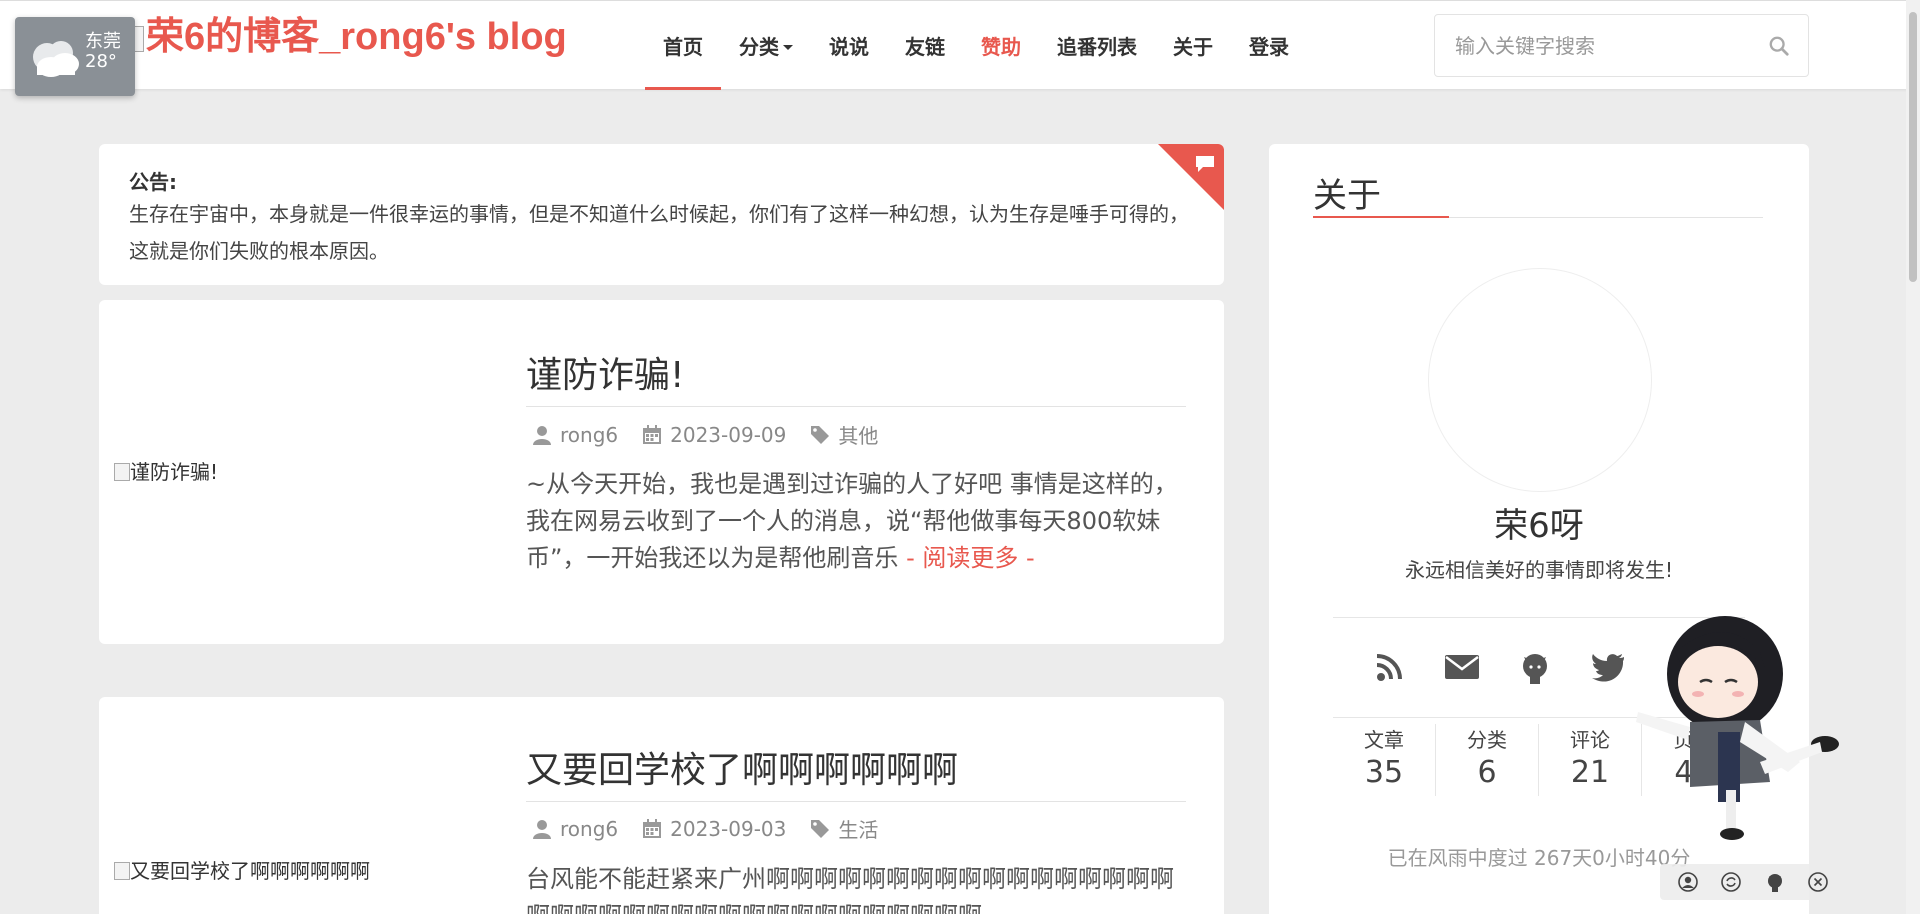  Describe the element at coordinates (1913, 457) in the screenshot. I see `page-scrollbar` at that location.